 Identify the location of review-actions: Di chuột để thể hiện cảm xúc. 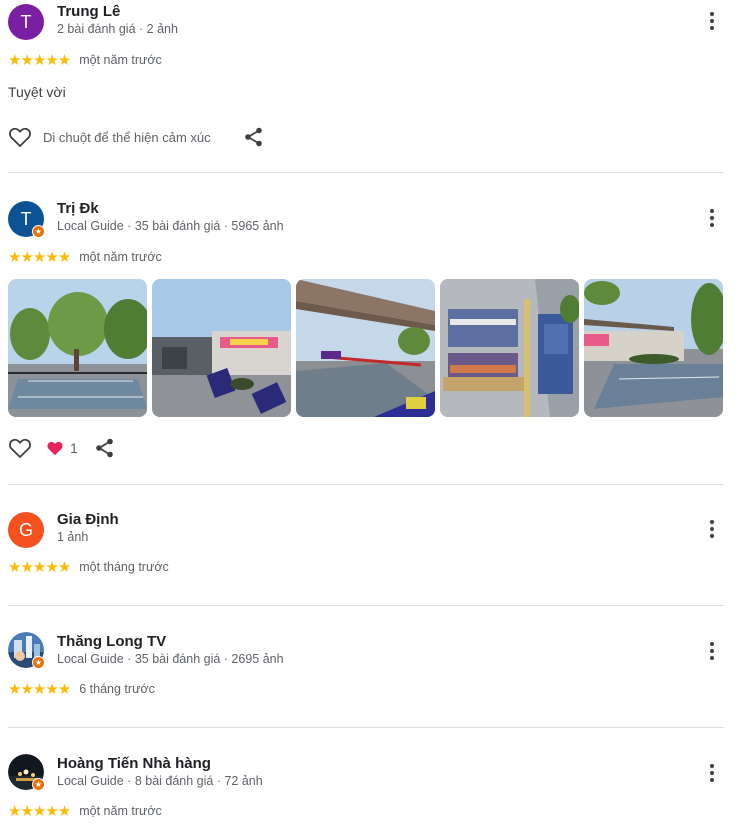
(136, 137).